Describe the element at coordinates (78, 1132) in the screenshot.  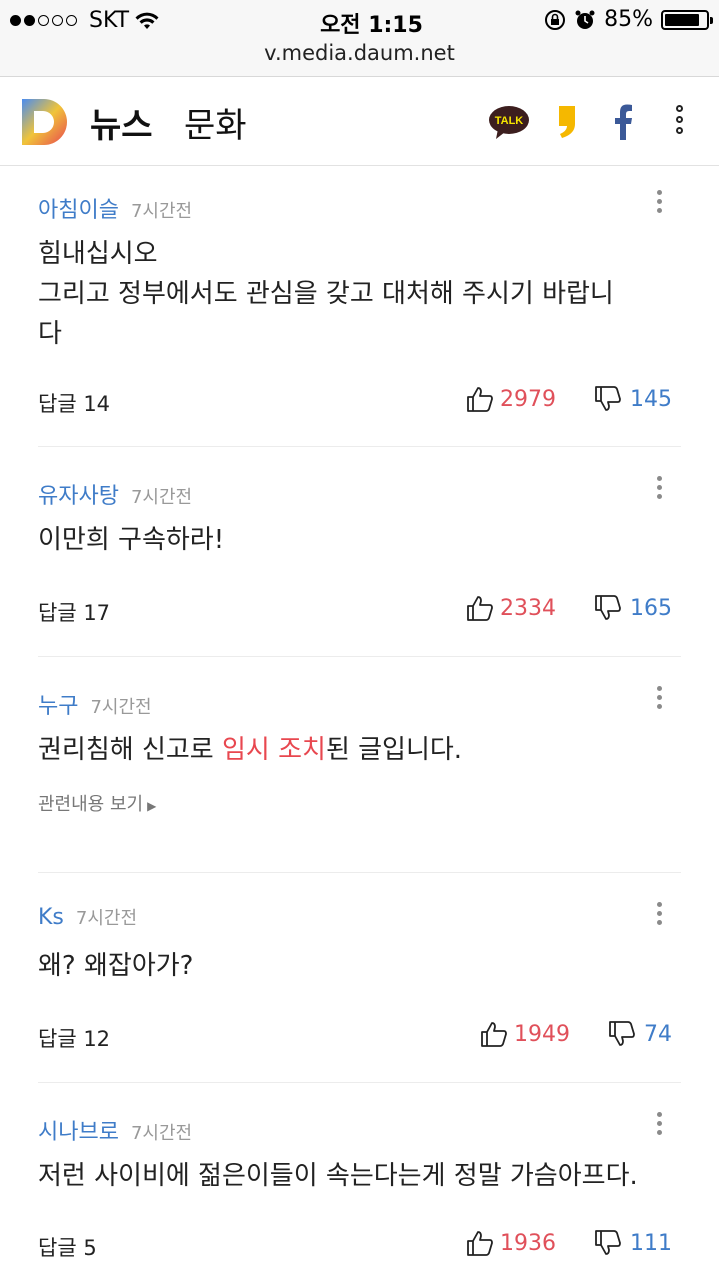
I see `comment-author: 시나브로` at that location.